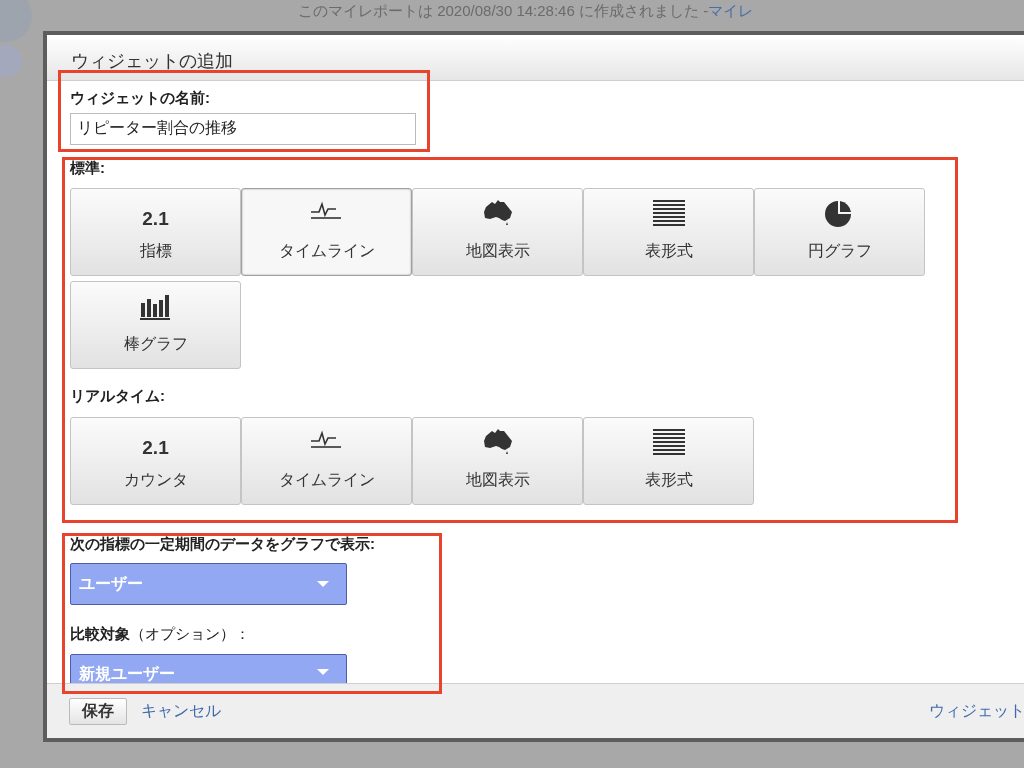 Image resolution: width=1024 pixels, height=768 pixels. Describe the element at coordinates (155, 232) in the screenshot. I see `widget-type-button: 2.1 指標` at that location.